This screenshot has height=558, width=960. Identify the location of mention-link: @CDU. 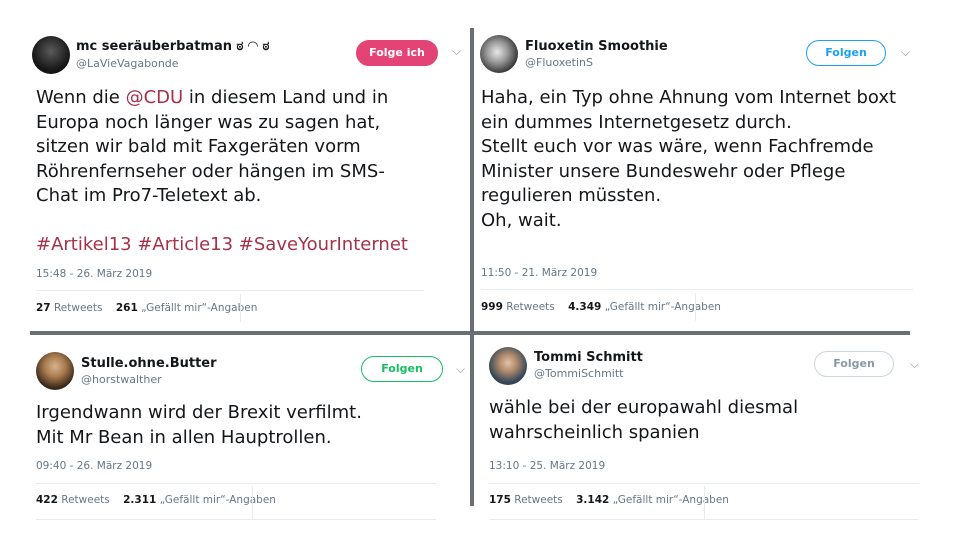
(155, 97).